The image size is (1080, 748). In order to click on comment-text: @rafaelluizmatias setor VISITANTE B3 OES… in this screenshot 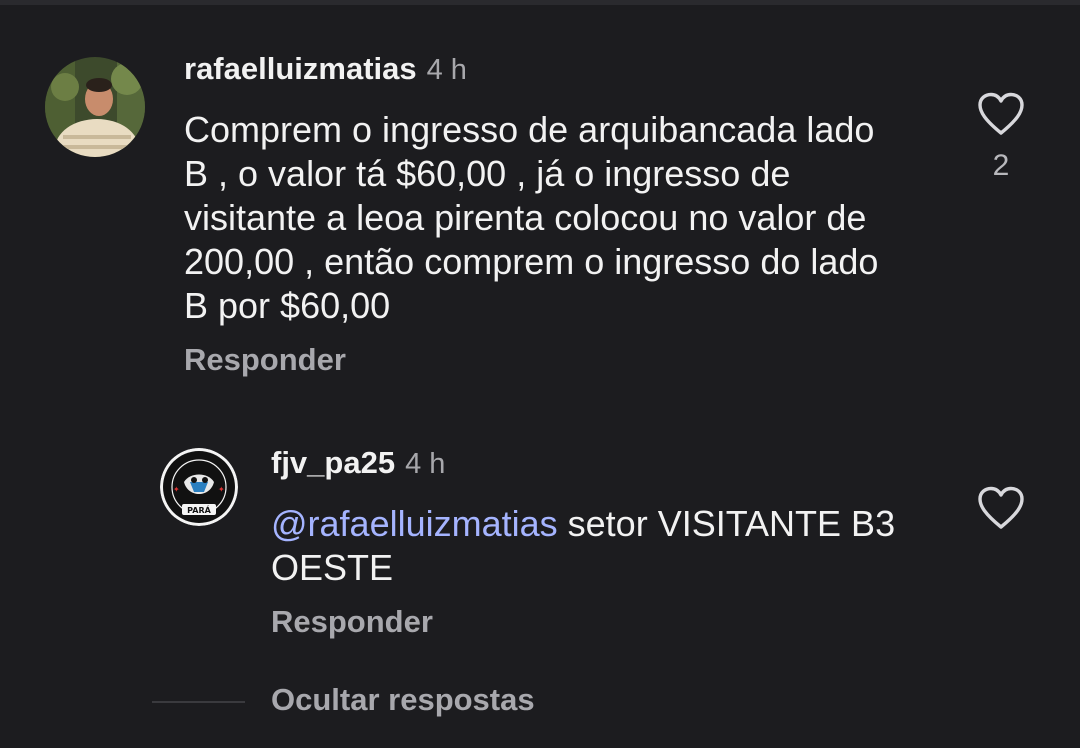, I will do `click(591, 546)`.